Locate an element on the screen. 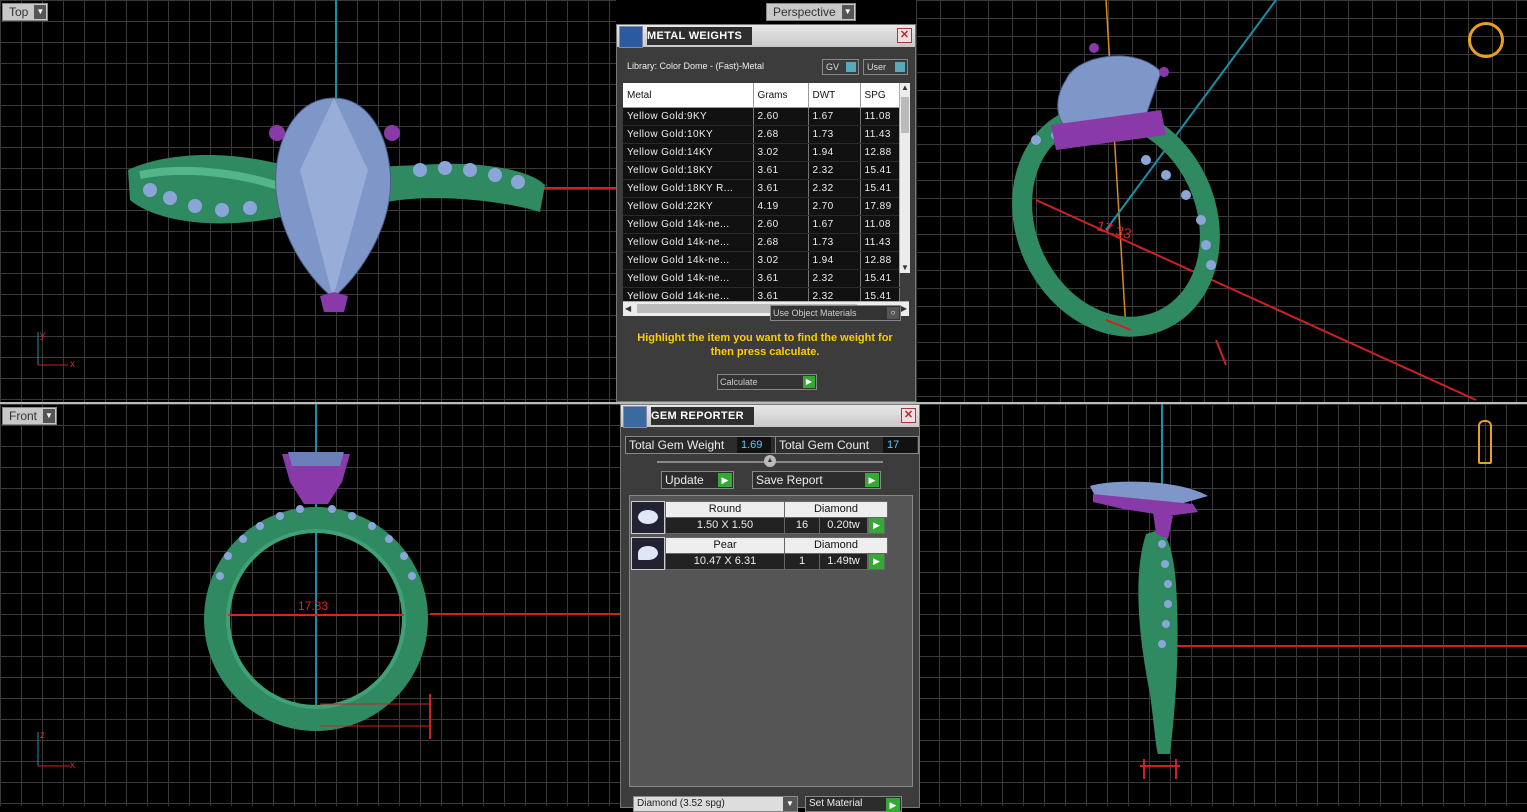 This screenshot has height=812, width=1527. viewport-divider-horizontal is located at coordinates (763, 403).